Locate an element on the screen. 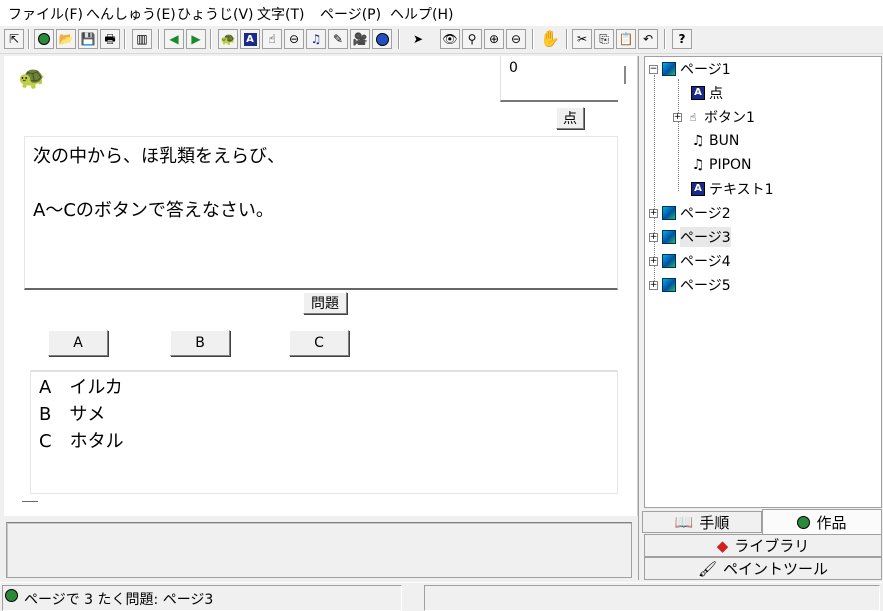 This screenshot has width=883, height=611. collapse-icon: − is located at coordinates (653, 69).